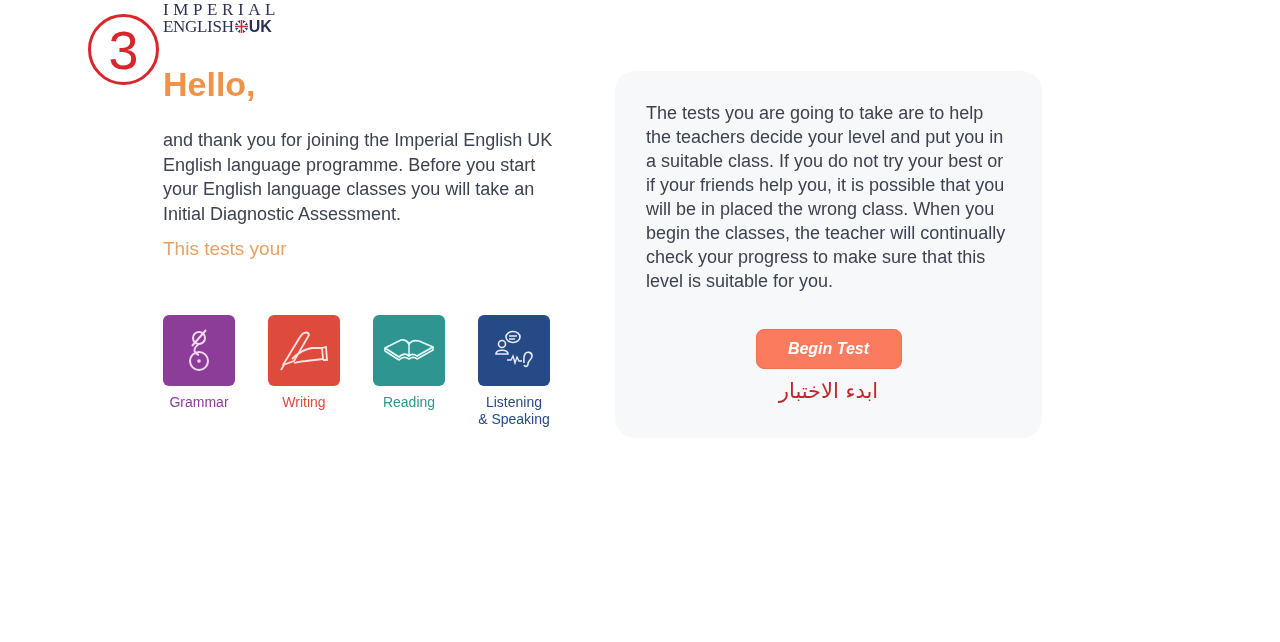 The height and width of the screenshot is (642, 1280). Describe the element at coordinates (828, 349) in the screenshot. I see `begin-test-button: Begin Test` at that location.